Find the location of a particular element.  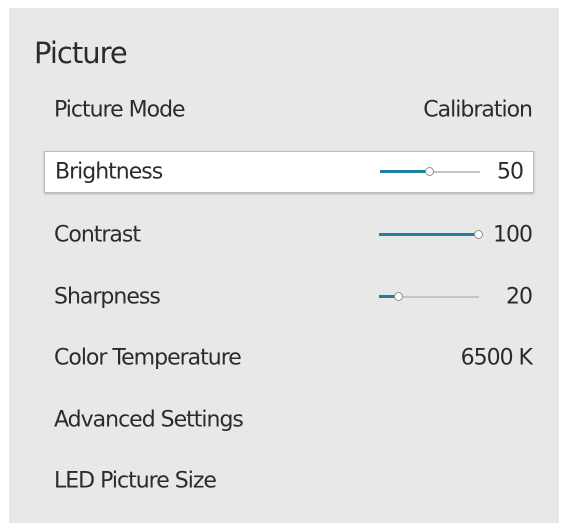

menu-item-contrast: Contrast 100 is located at coordinates (289, 235).